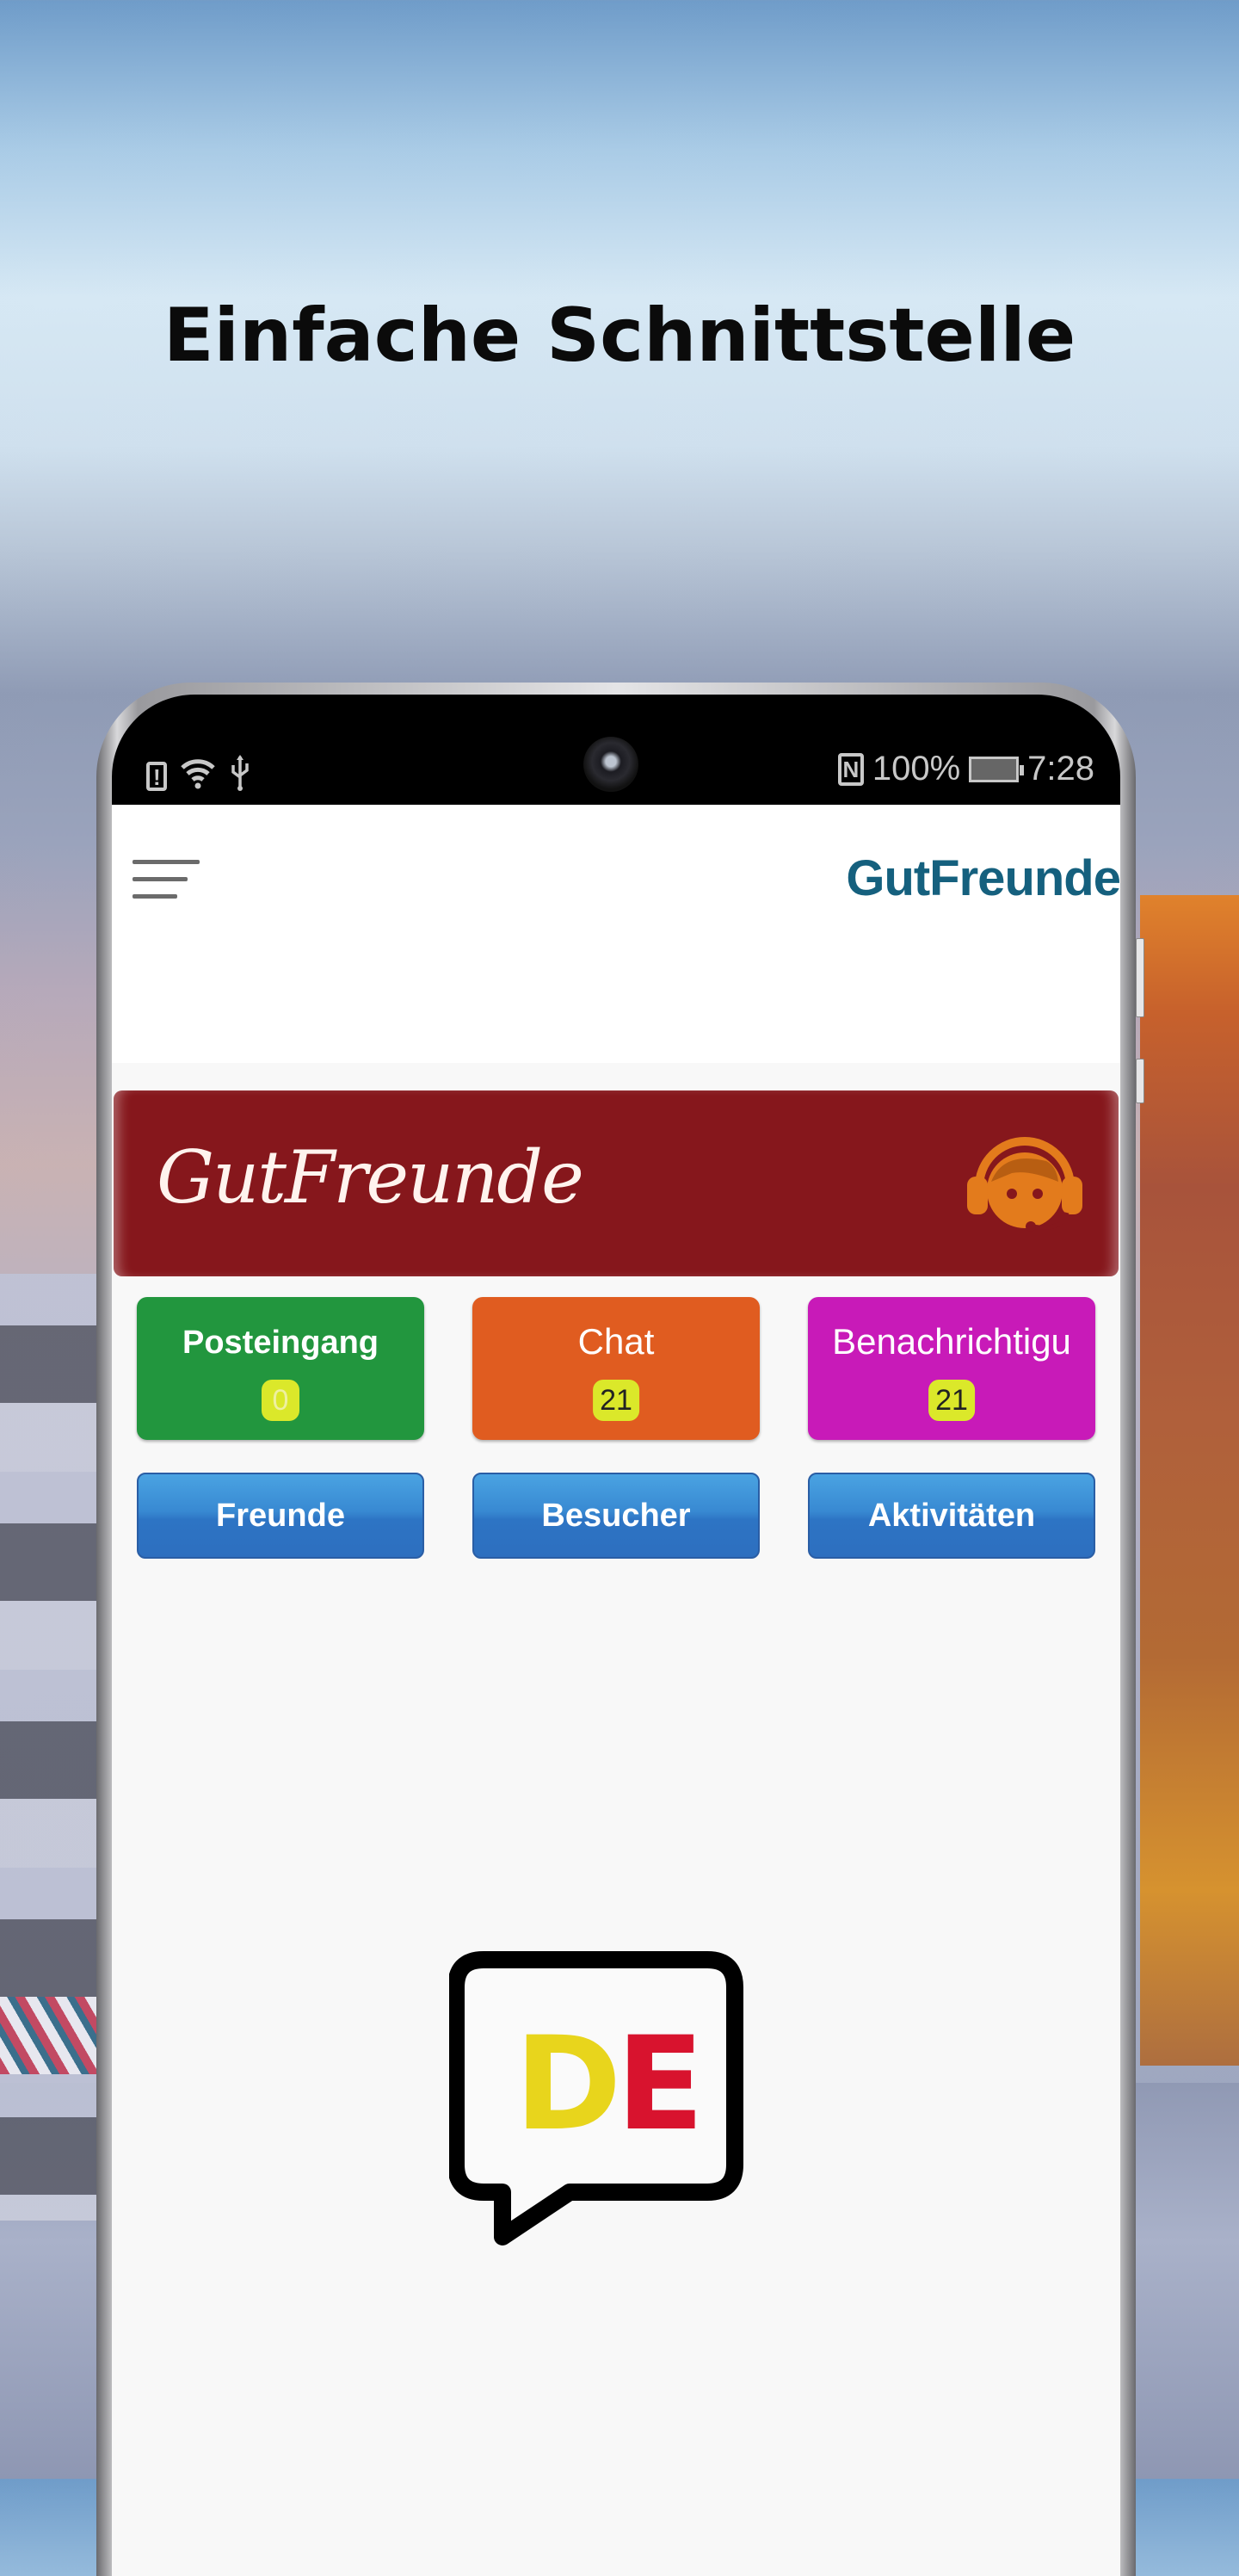 Image resolution: width=1239 pixels, height=2576 pixels. What do you see at coordinates (48, 2035) in the screenshot?
I see `background-railing` at bounding box center [48, 2035].